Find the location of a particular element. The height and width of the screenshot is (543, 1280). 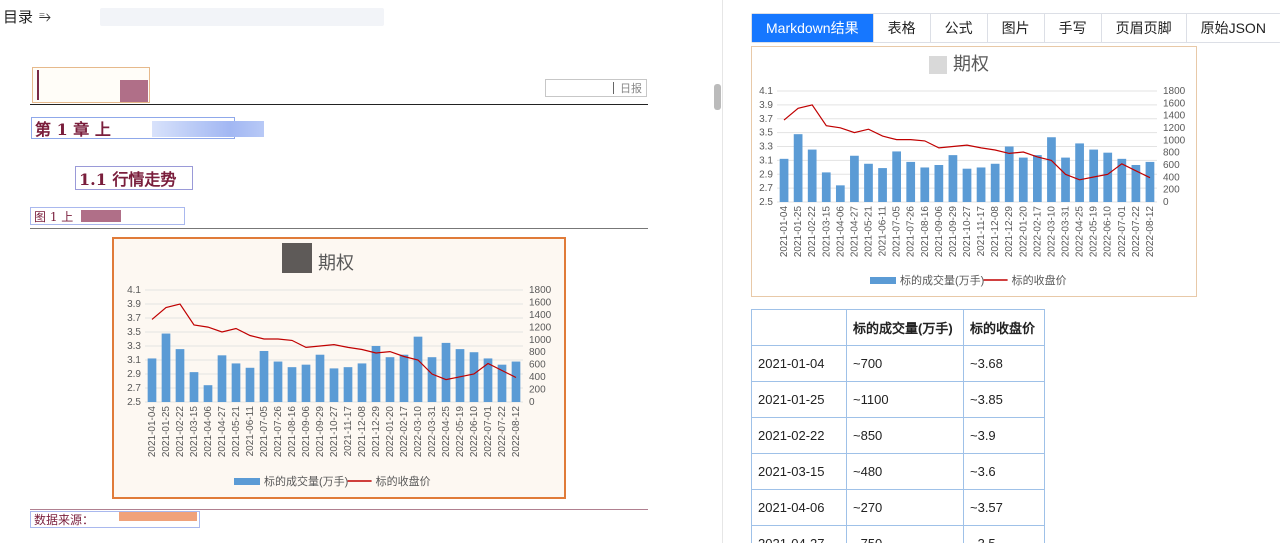

tab-handwriting: 手写 is located at coordinates (1073, 28).